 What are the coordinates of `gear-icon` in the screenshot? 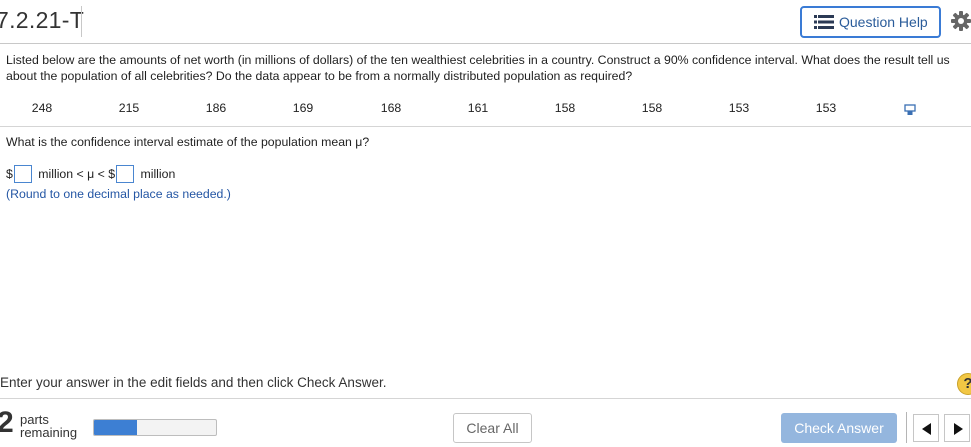 It's located at (961, 21).